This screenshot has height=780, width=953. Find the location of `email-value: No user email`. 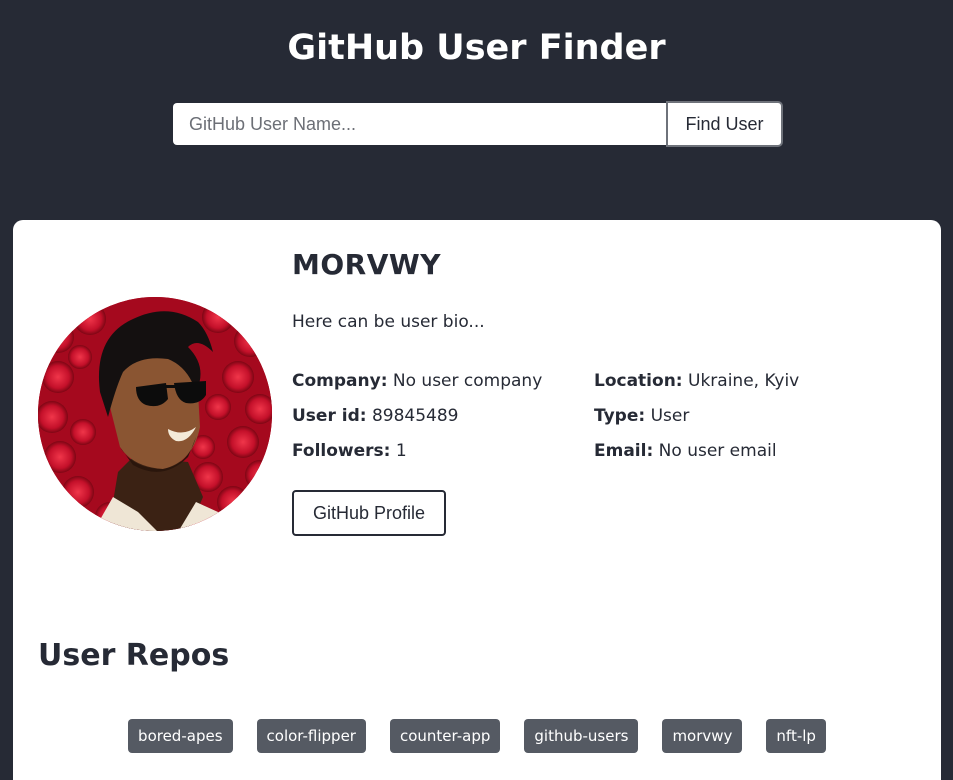

email-value: No user email is located at coordinates (717, 451).